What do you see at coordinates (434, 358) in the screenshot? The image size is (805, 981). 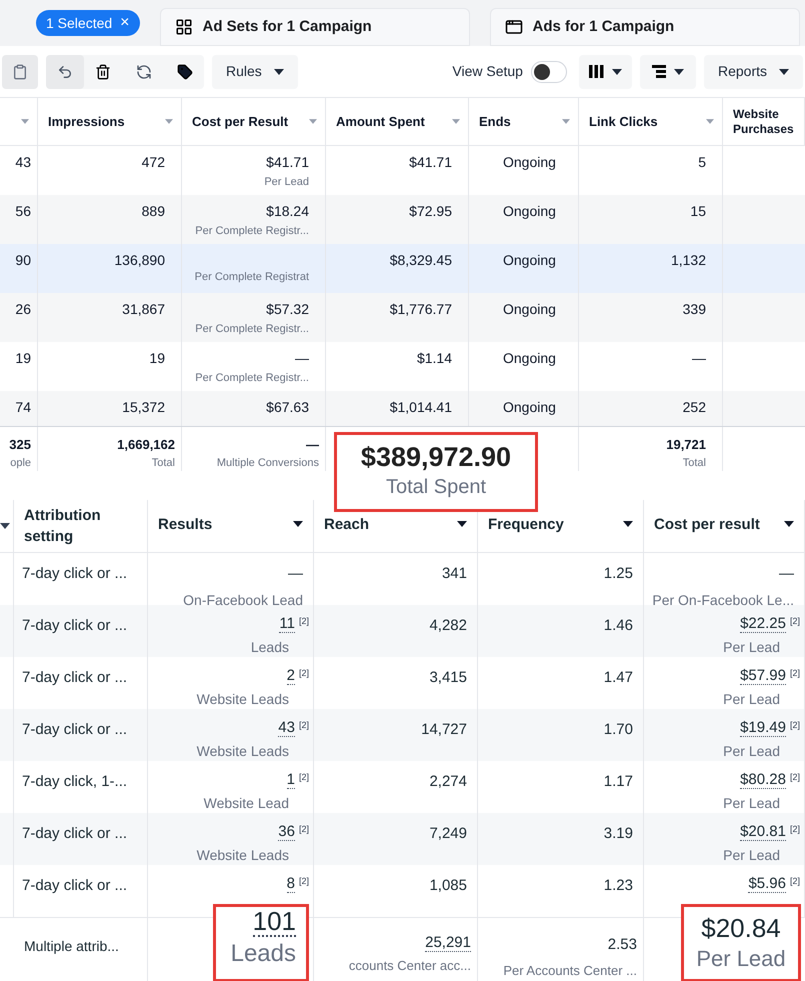 I see `cell-value: $1.14` at bounding box center [434, 358].